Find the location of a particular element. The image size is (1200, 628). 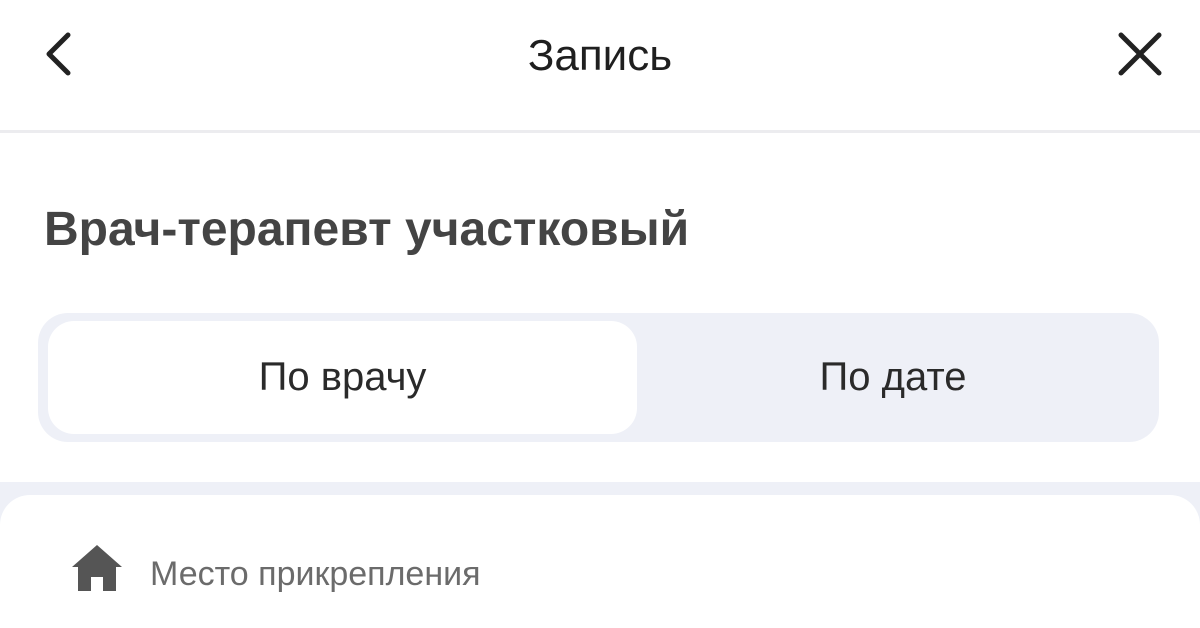

close-icon is located at coordinates (1140, 54).